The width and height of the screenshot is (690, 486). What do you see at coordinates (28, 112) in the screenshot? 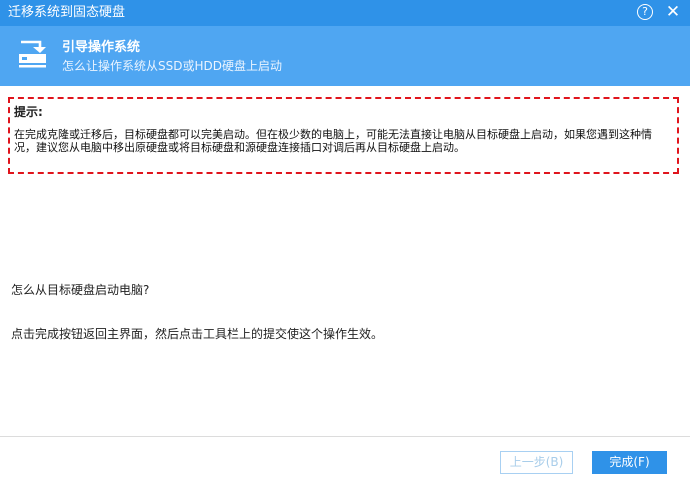
I see `tip-title: 提示:` at bounding box center [28, 112].